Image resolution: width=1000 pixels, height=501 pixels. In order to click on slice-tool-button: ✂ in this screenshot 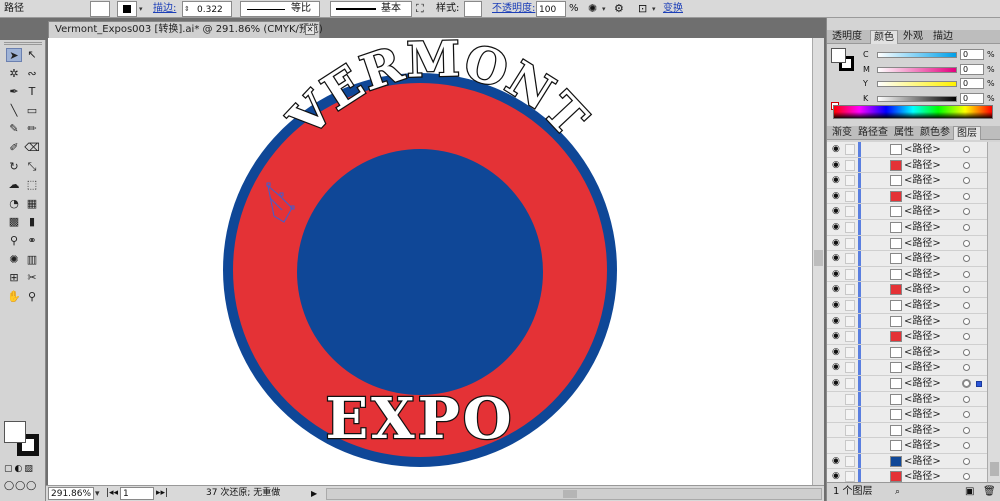, I will do `click(32, 278)`.